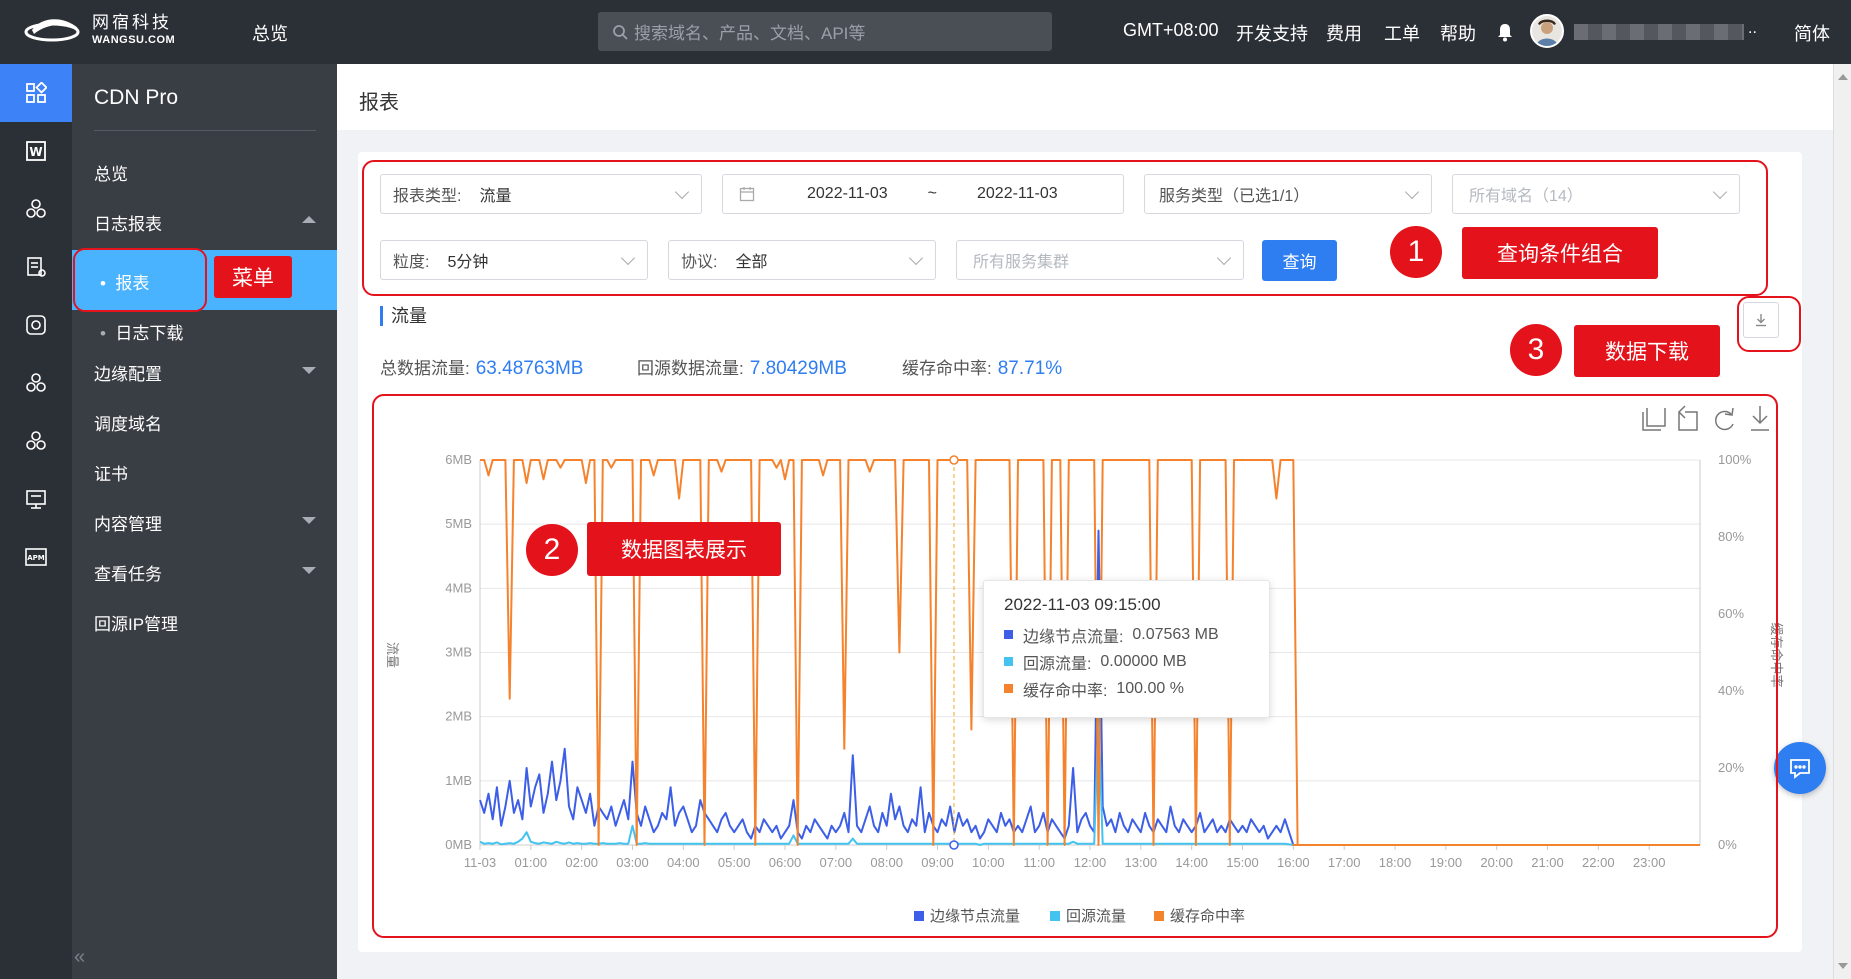 This screenshot has width=1851, height=979. I want to click on scroll-down-icon, so click(1843, 966).